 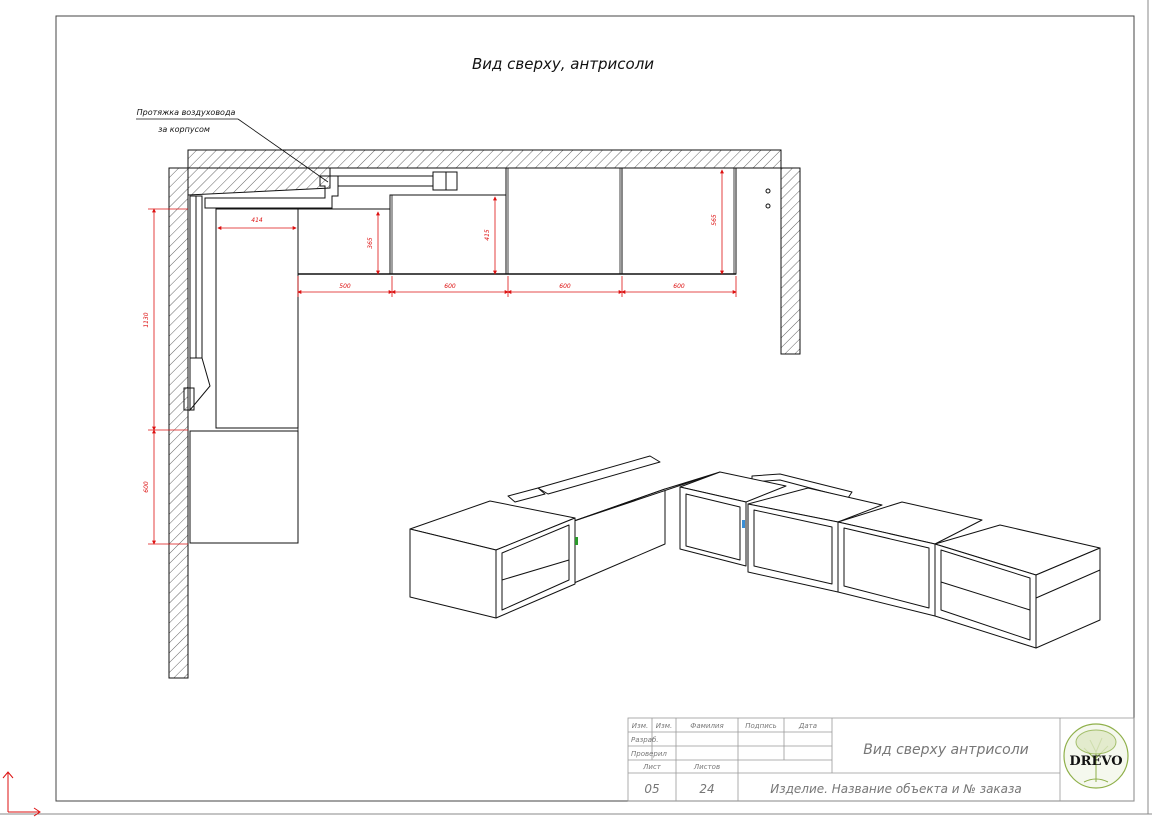 I want to click on stamp-product-line: Изделие. Название объекта и № заказа, so click(x=896, y=789).